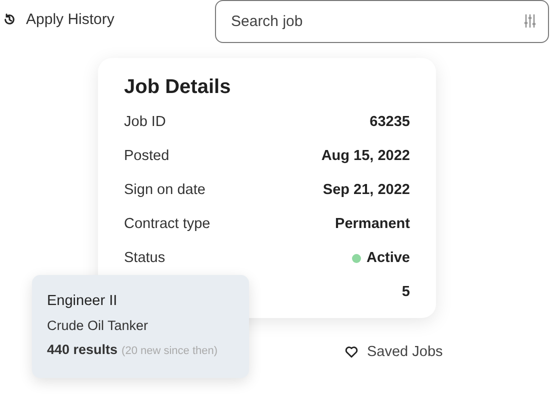 This screenshot has width=550, height=401. I want to click on new-results-note: (20 new since then), so click(170, 351).